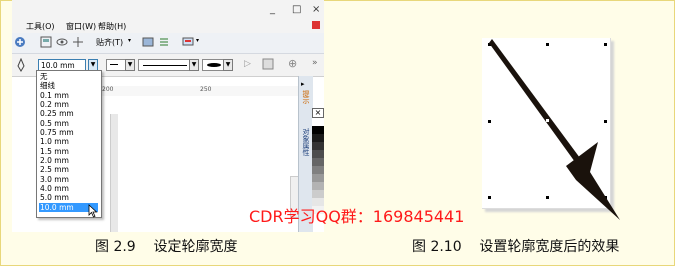 The width and height of the screenshot is (675, 266). Describe the element at coordinates (68, 113) in the screenshot. I see `dropdown-option: 0.25 mm` at that location.